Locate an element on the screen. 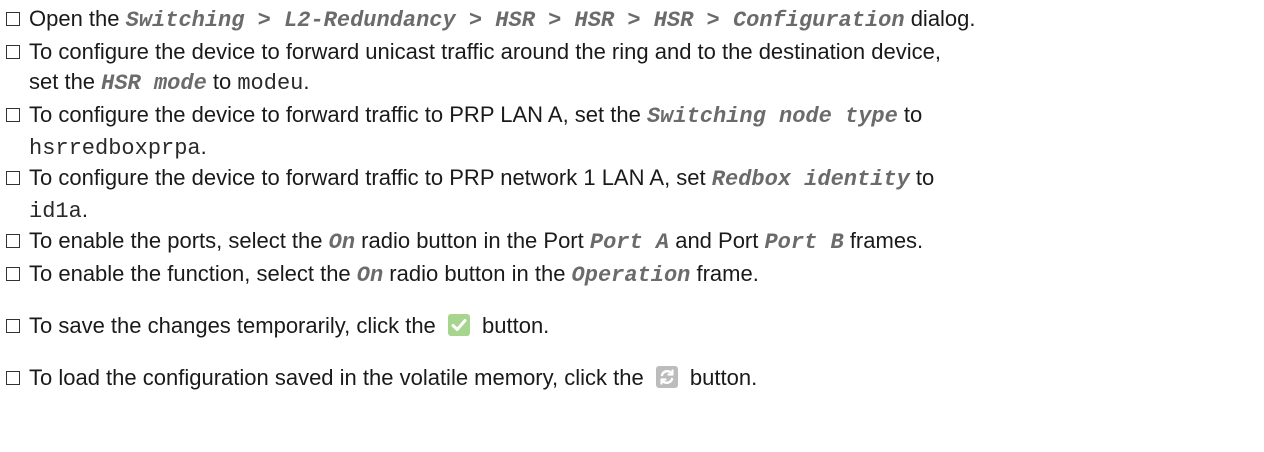 Image resolution: width=1264 pixels, height=452 pixels. value-id1a: id1a is located at coordinates (55, 211).